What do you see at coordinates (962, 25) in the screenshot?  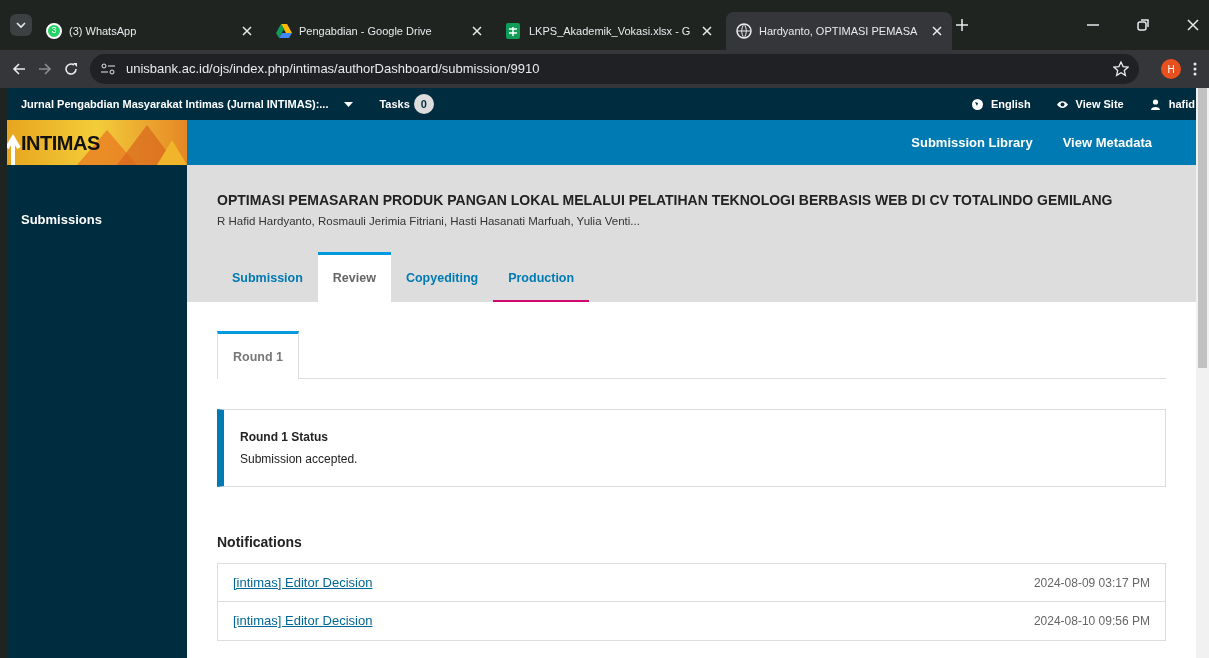 I see `new-tab-icon` at bounding box center [962, 25].